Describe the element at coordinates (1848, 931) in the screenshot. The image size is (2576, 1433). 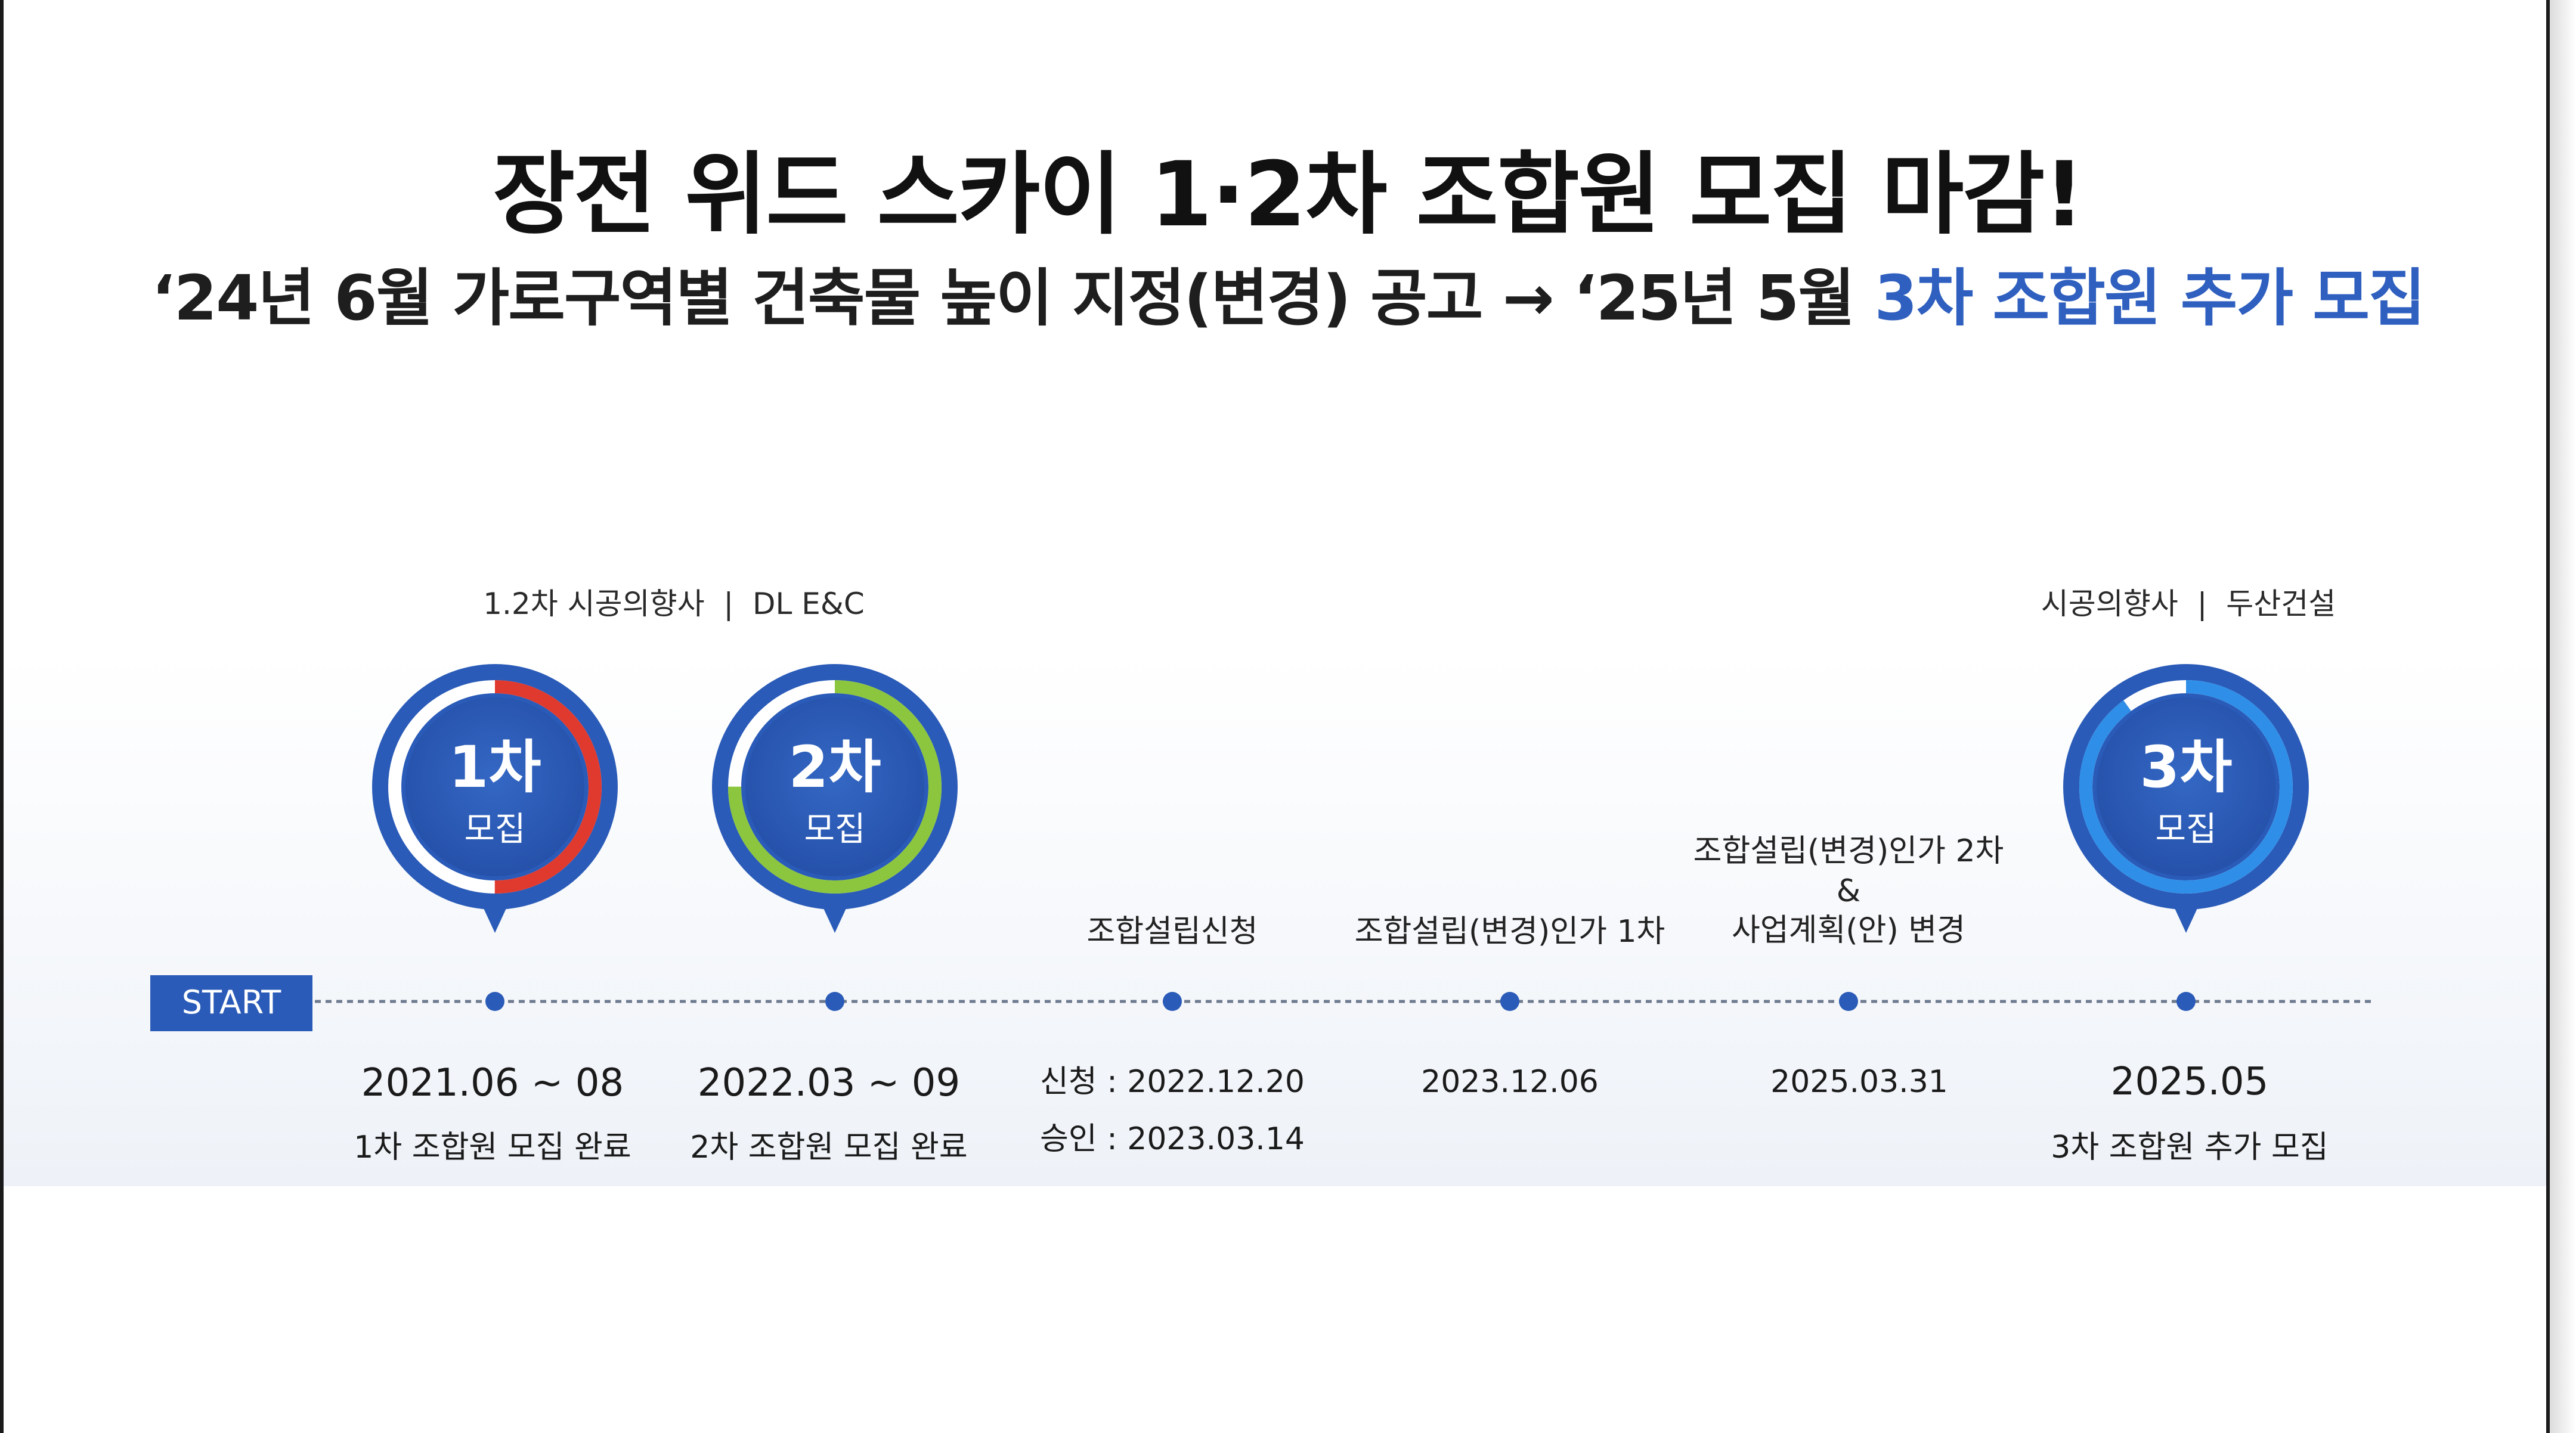
I see `event-union-change-2-line2: 사업계획(안) 변경` at that location.